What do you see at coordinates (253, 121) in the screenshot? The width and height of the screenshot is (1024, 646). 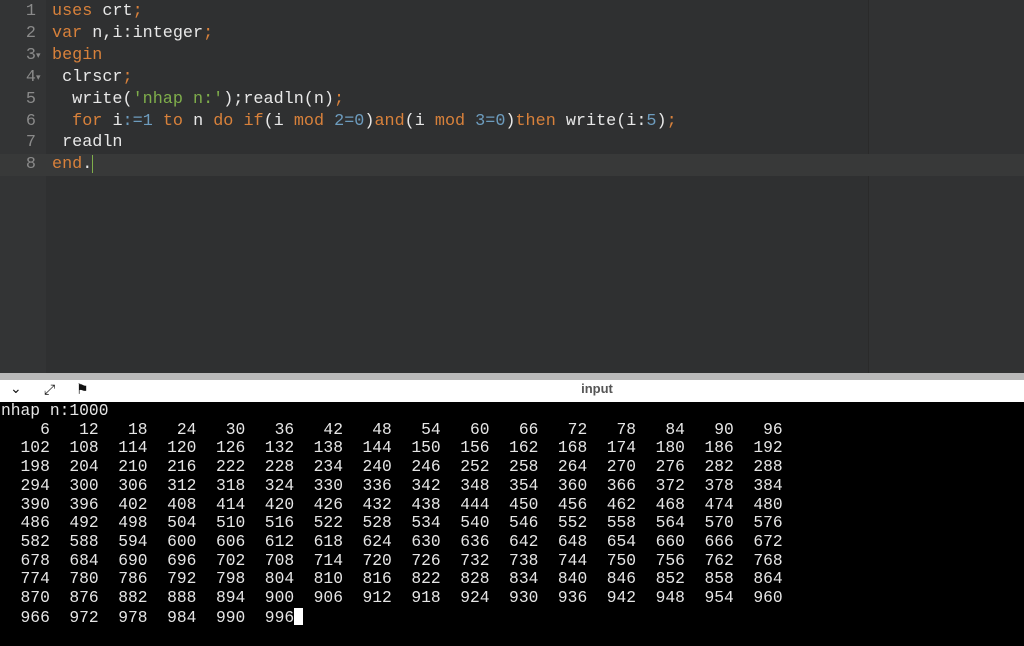 I see `code-token: if` at bounding box center [253, 121].